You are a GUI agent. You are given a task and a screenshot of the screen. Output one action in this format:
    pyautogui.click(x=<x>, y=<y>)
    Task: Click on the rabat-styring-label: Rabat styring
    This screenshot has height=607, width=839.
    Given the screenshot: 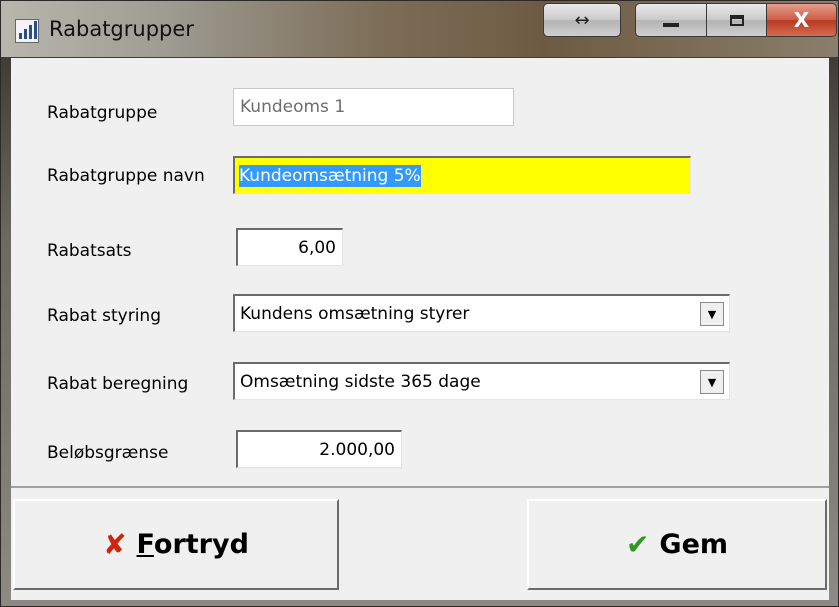 What is the action you would take?
    pyautogui.click(x=104, y=316)
    